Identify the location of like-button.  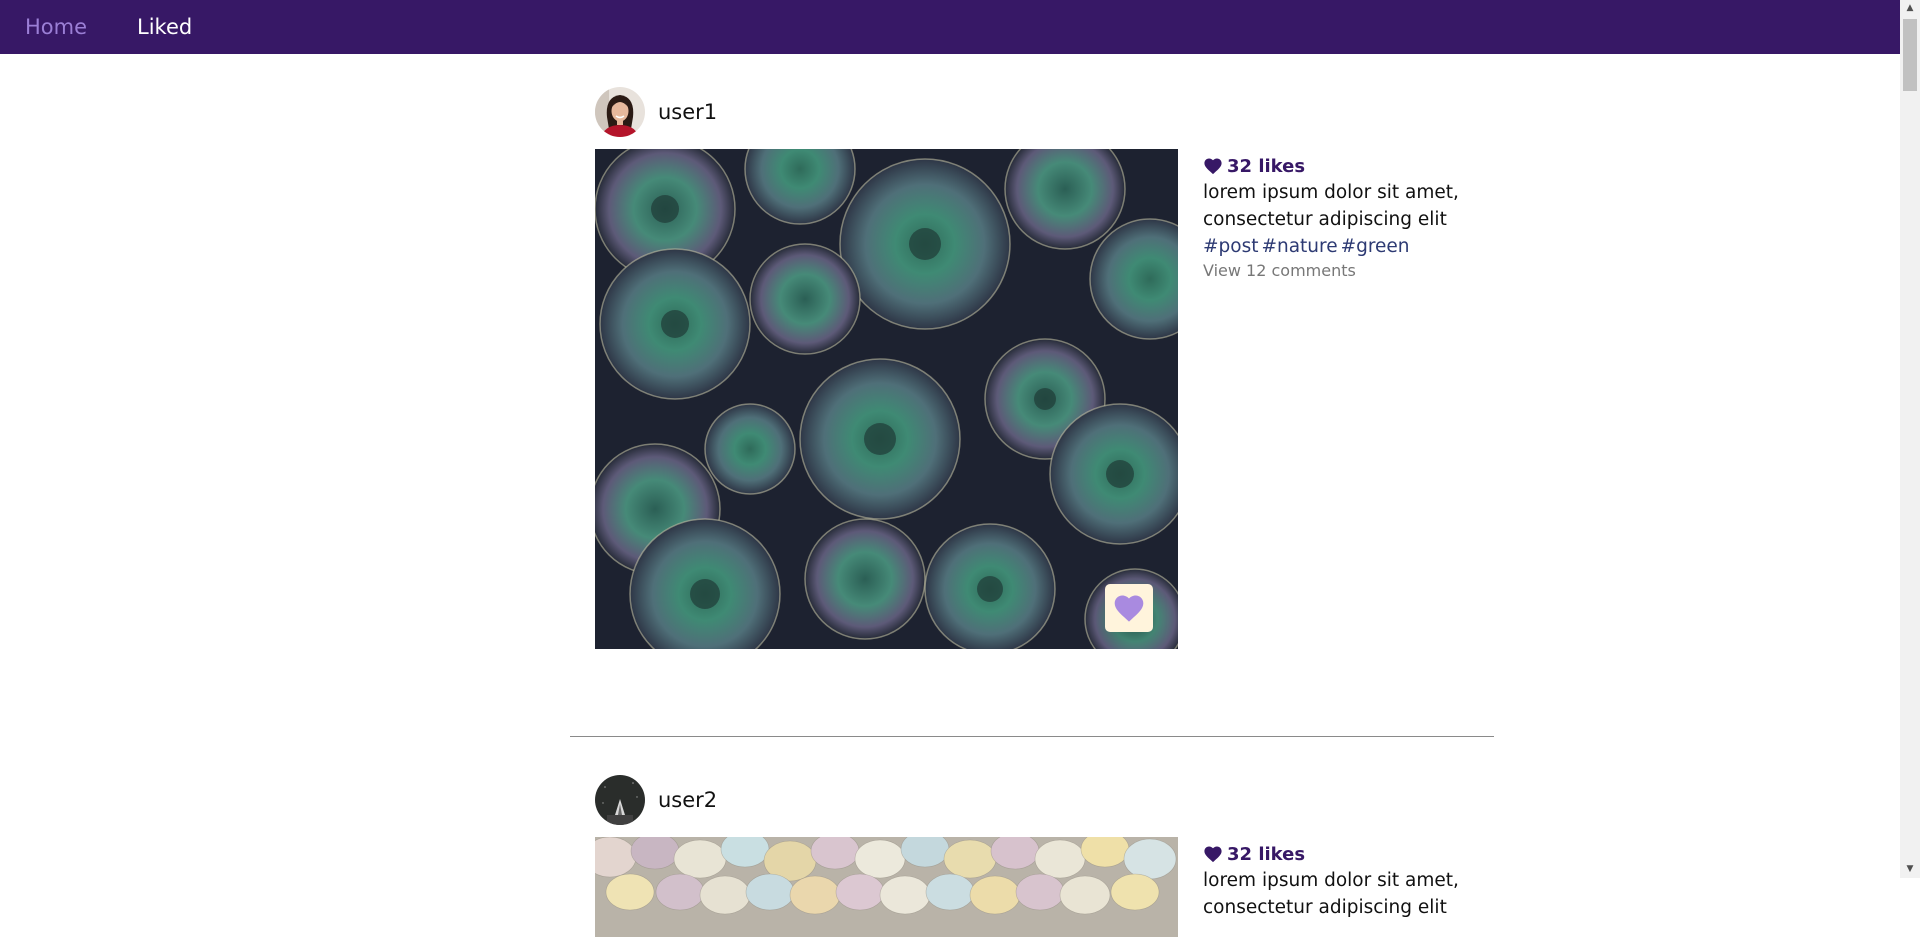
(1129, 608).